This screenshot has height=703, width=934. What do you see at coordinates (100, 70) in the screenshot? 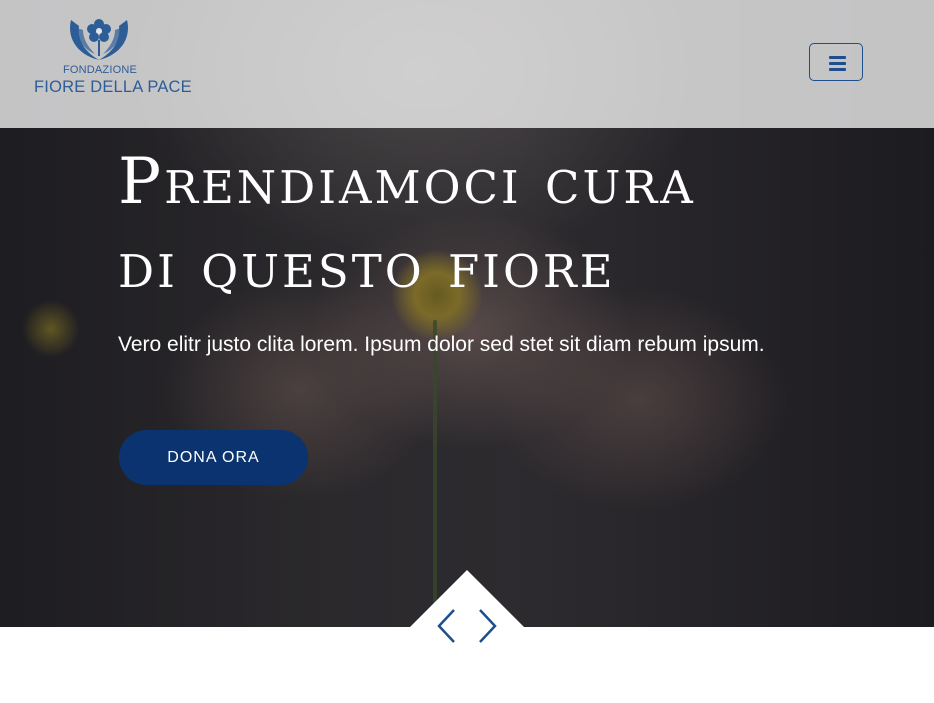
I see `logo-foundation-label: FONDAZIONE` at bounding box center [100, 70].